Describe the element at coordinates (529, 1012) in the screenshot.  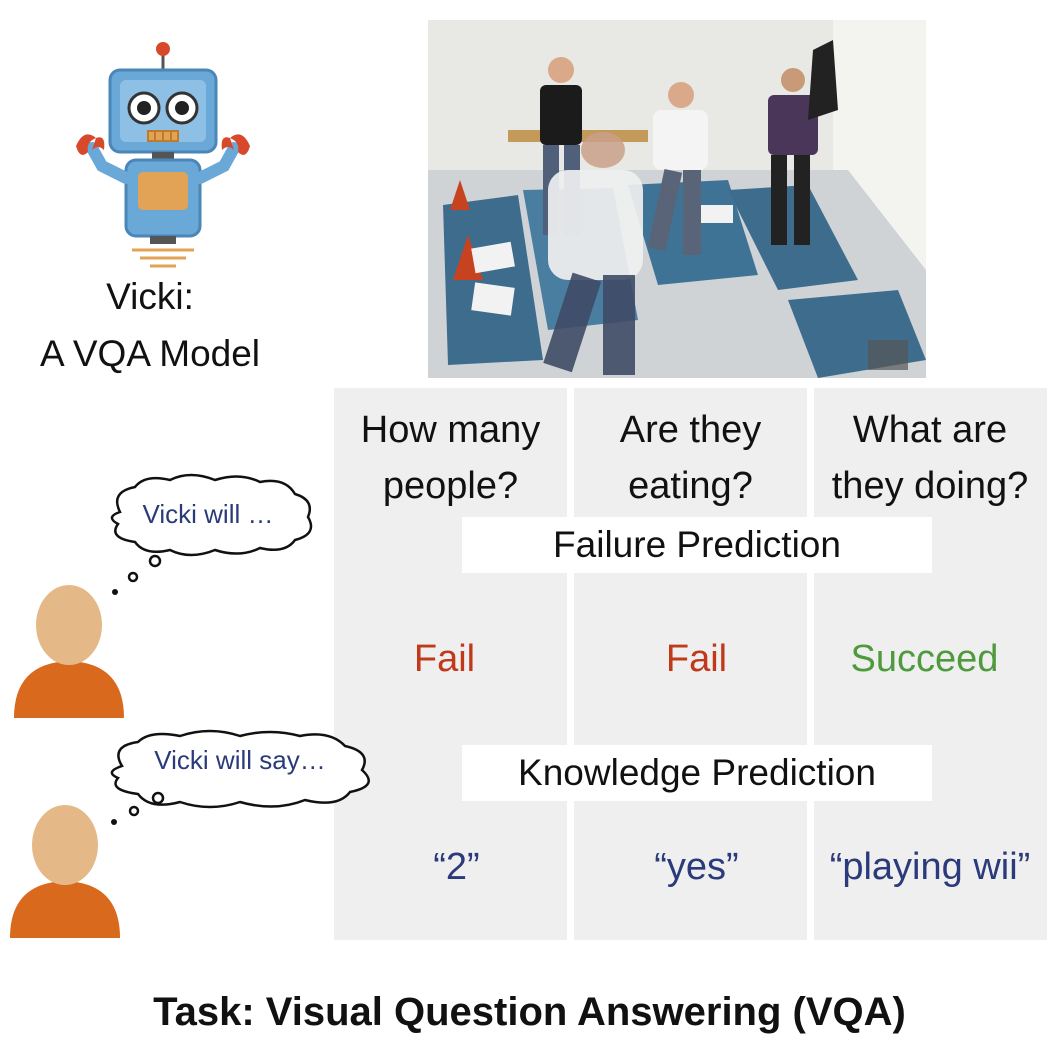
I see `task-caption: Task: Visual Question Answering (VQA)` at that location.